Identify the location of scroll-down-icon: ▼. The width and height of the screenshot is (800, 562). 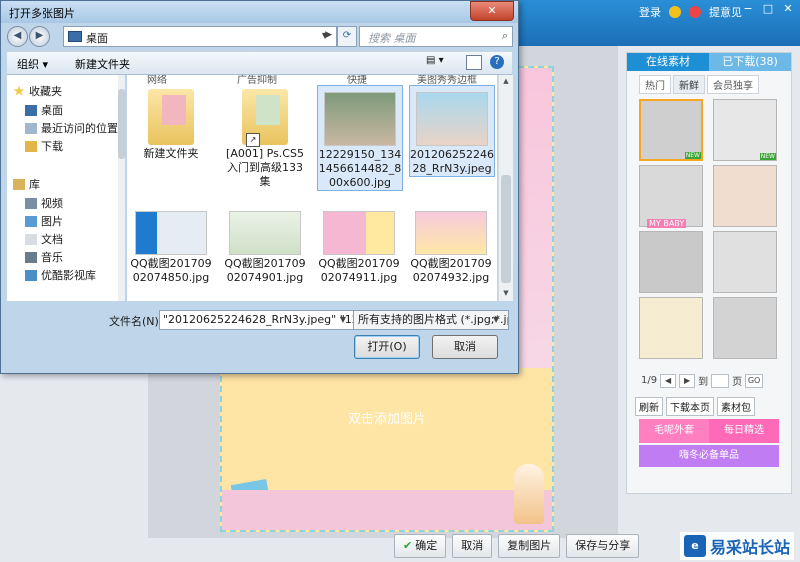
(506, 294).